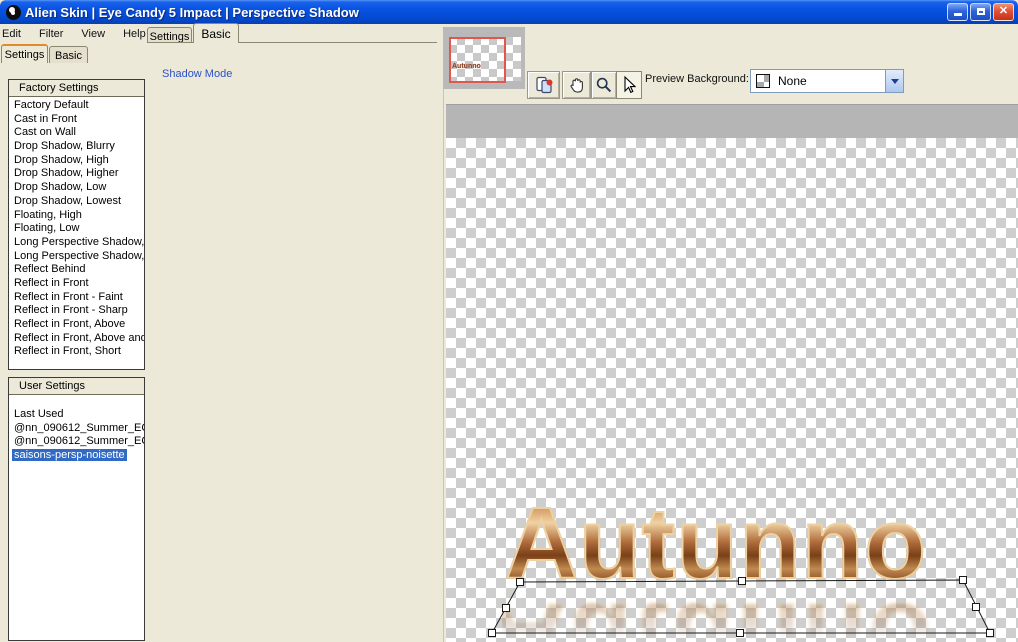  I want to click on list-item: Reflect Behind, so click(78, 270).